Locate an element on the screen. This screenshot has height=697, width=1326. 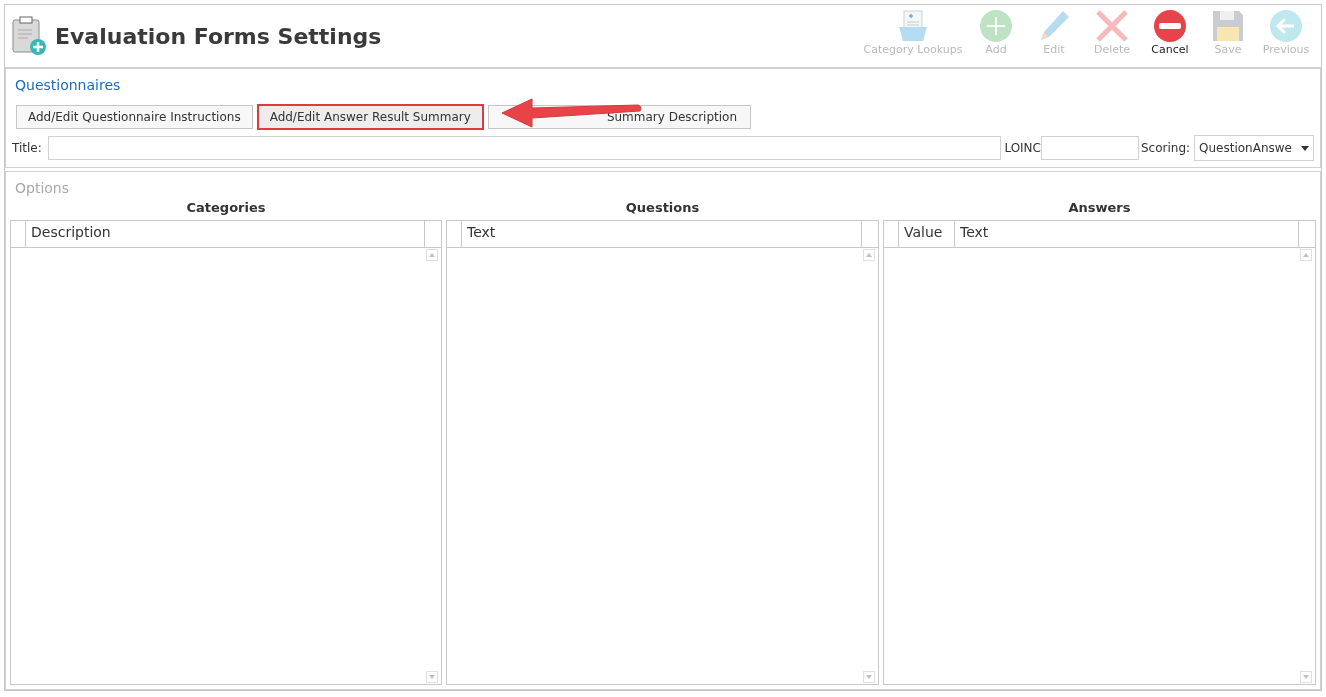
field-label: Scoring: is located at coordinates (1165, 148).